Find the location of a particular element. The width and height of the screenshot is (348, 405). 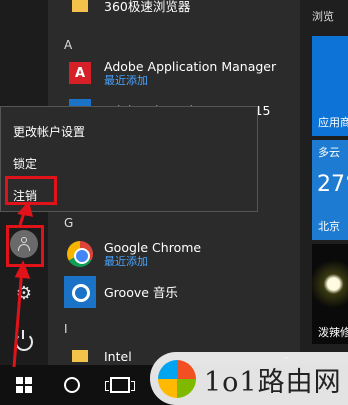

app-google-chrome: Google Chrome 最近添加 is located at coordinates (132, 254).